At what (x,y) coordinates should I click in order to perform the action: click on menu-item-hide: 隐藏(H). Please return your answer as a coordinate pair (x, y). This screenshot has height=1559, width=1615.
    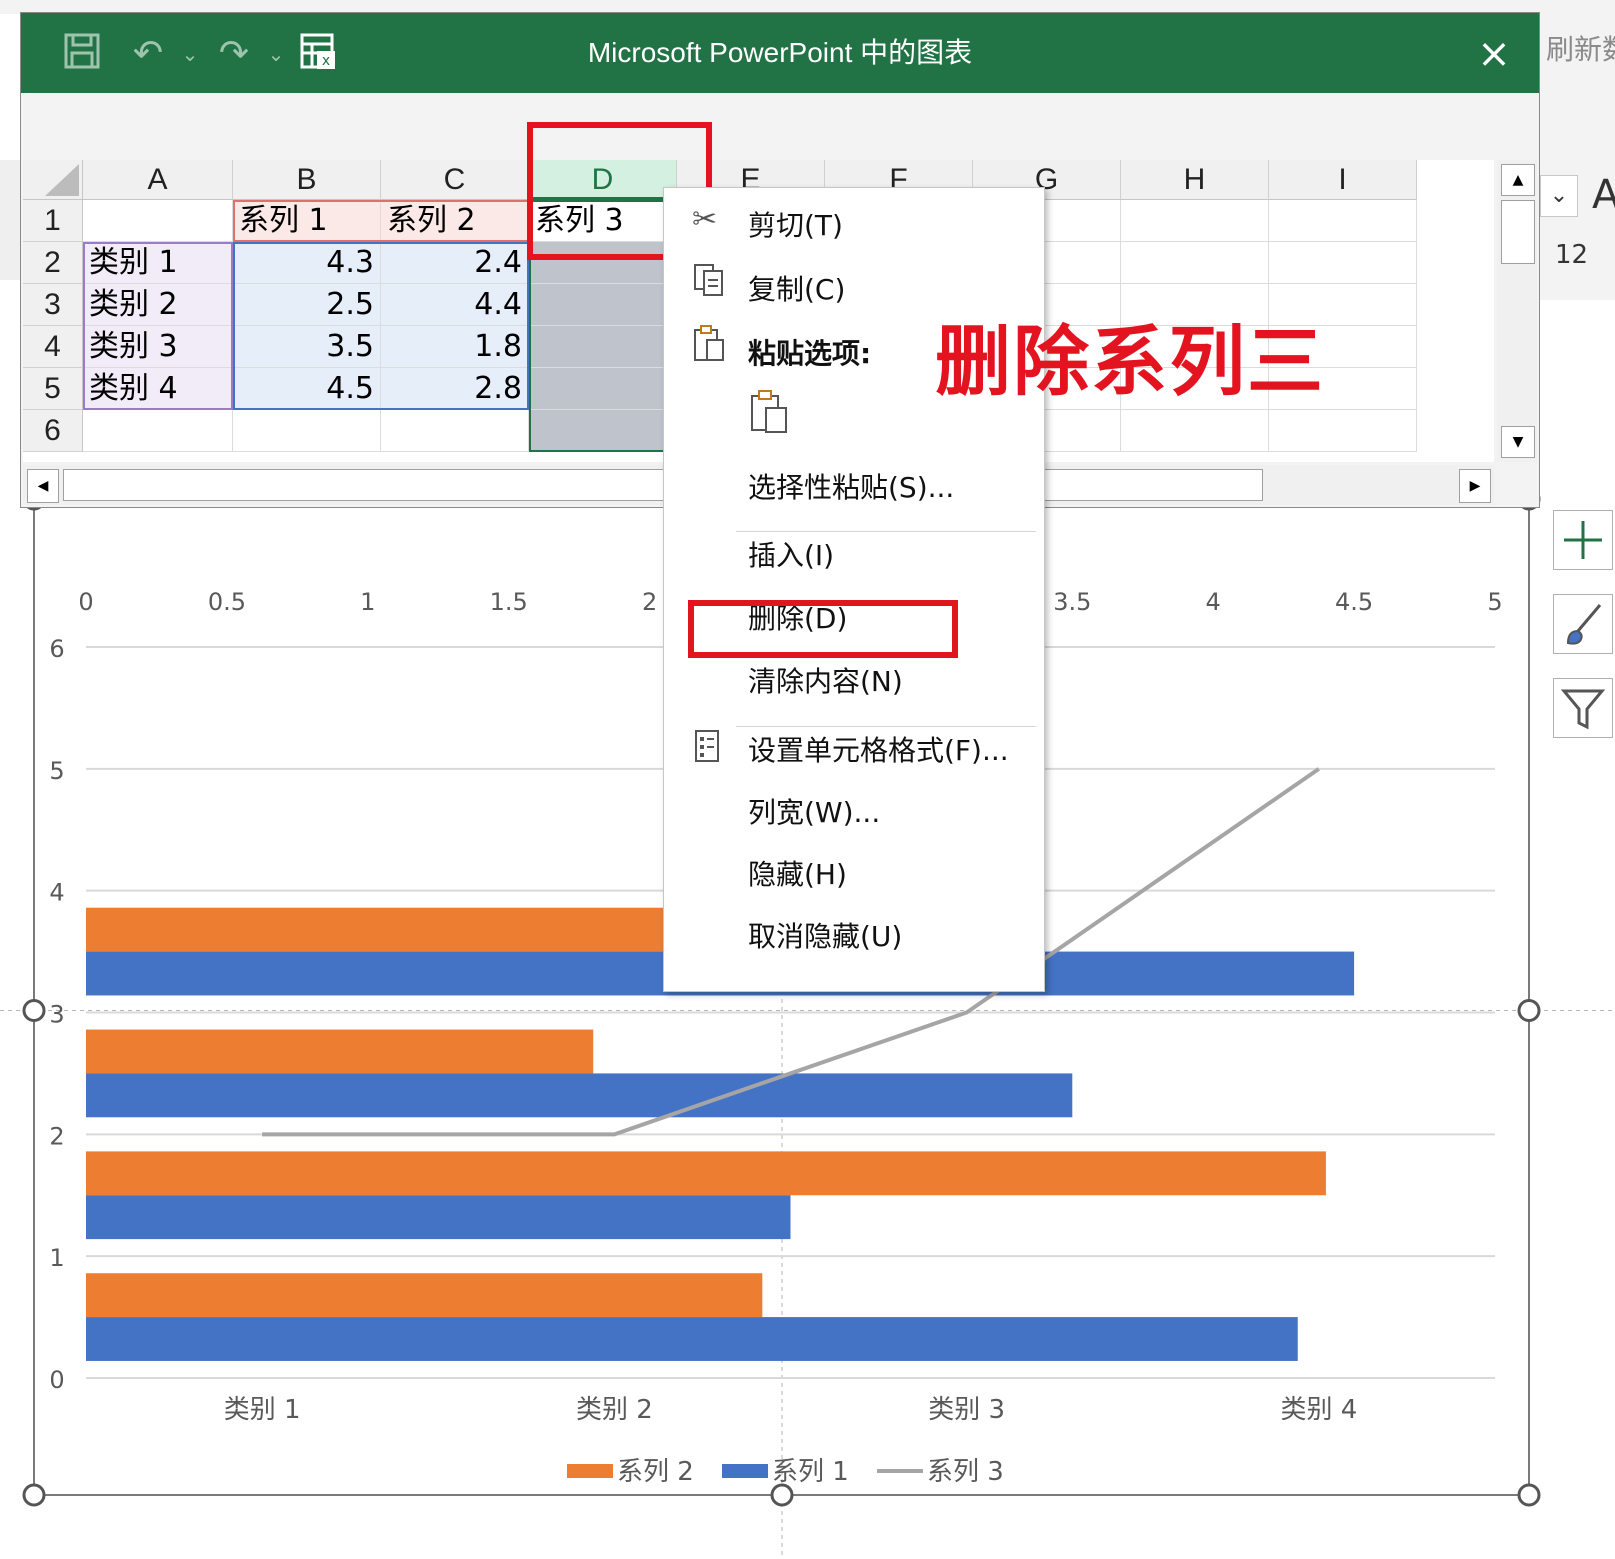
    Looking at the image, I should click on (797, 873).